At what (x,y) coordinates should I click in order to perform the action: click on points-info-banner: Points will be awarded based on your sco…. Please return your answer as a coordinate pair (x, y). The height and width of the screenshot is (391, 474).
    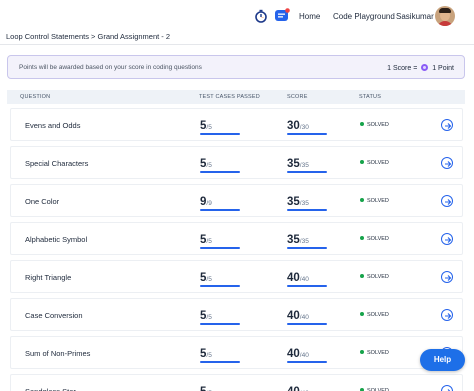
    Looking at the image, I should click on (236, 67).